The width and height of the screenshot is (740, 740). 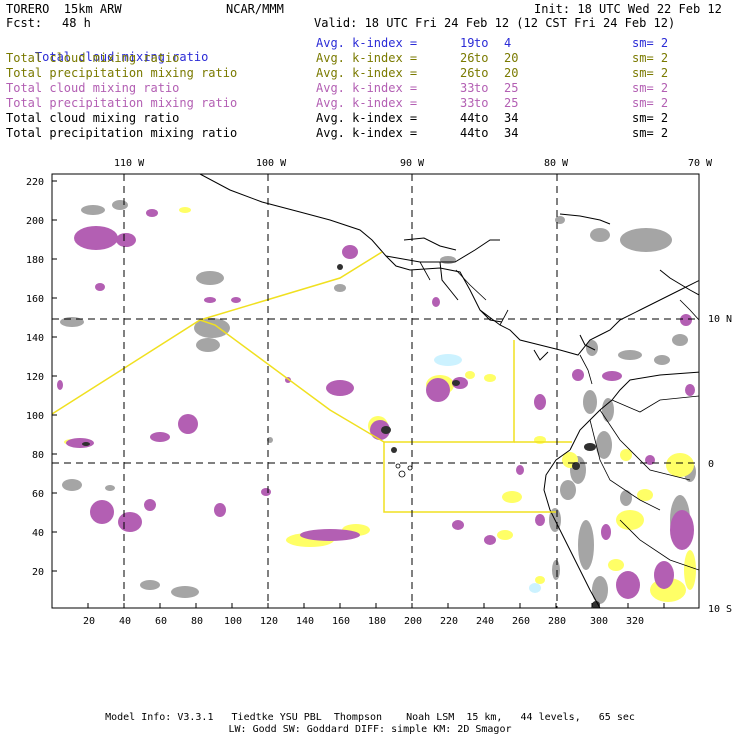 I want to click on lon-label: 70 W, so click(x=700, y=163).